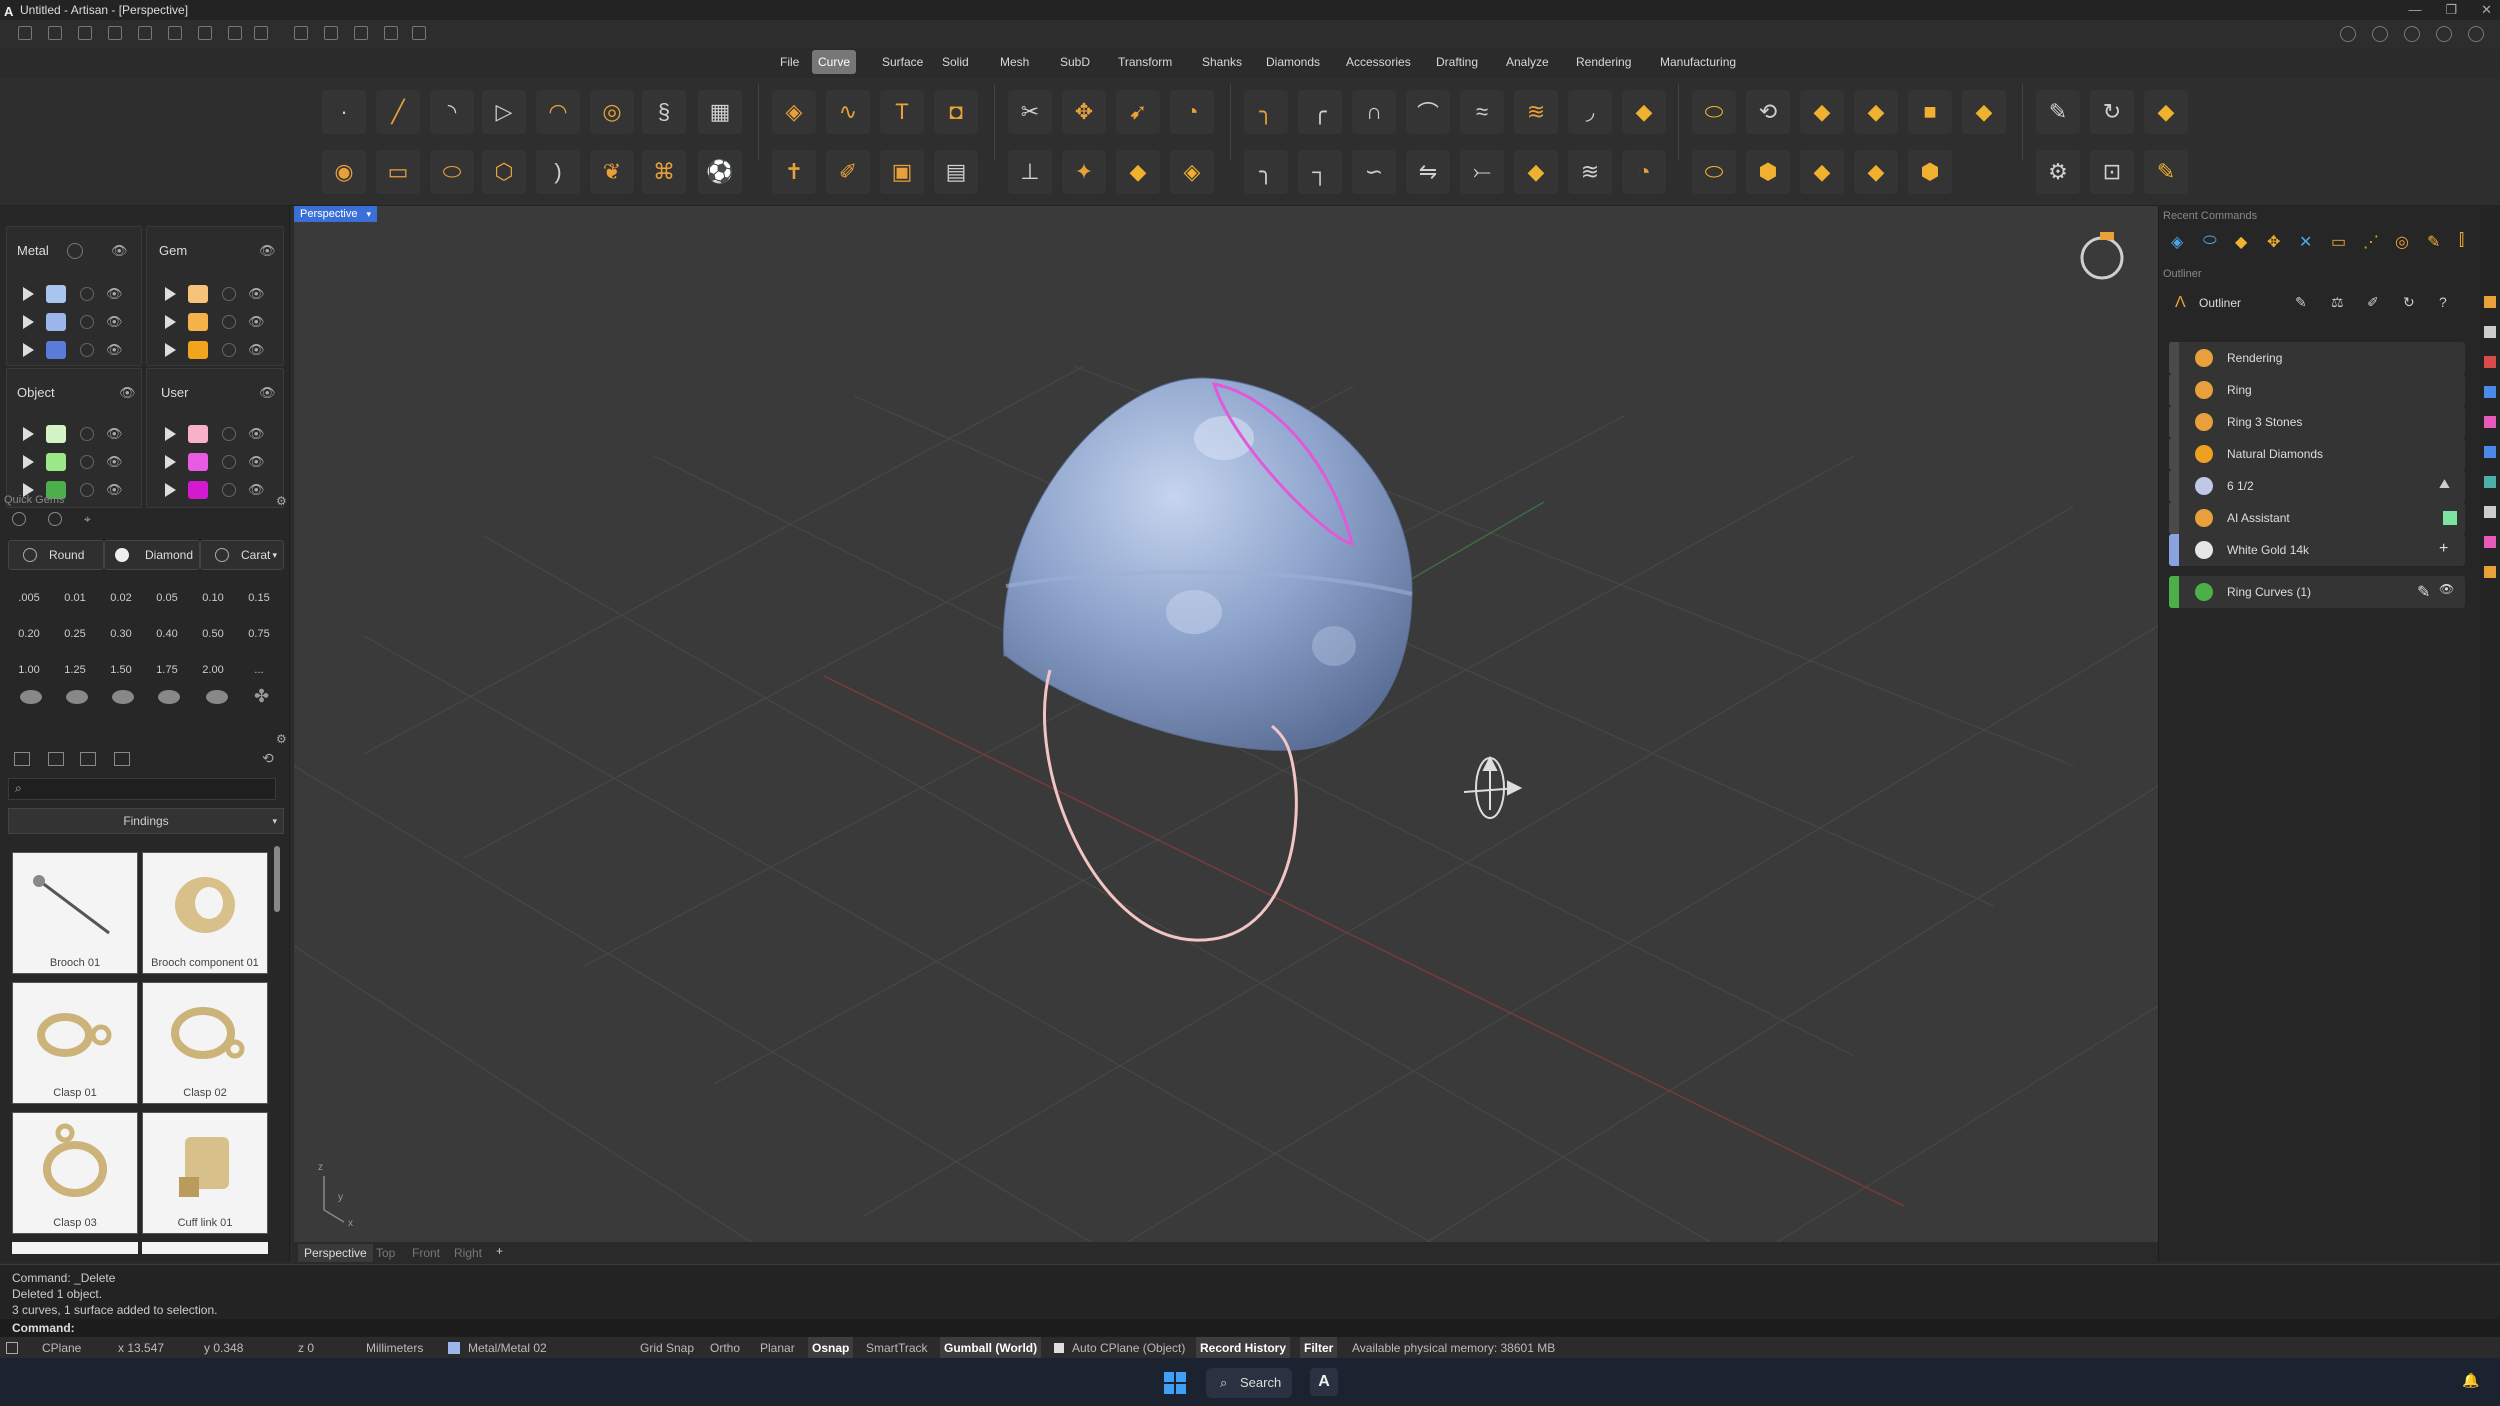 The image size is (2500, 1406). I want to click on extend-tool-icon: ➹, so click(1138, 112).